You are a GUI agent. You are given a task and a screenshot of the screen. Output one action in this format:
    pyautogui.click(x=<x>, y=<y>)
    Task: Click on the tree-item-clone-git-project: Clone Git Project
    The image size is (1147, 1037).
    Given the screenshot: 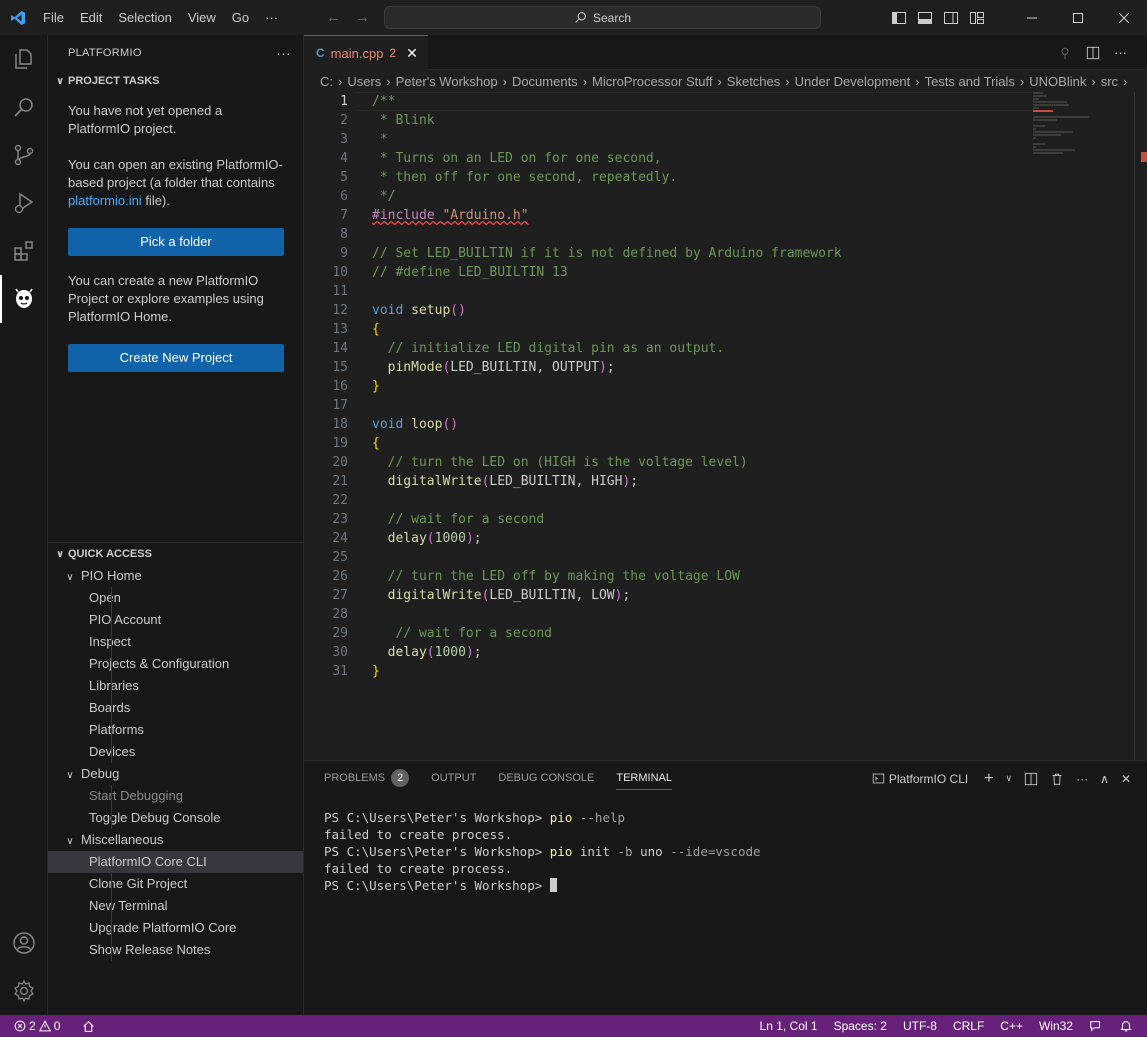 What is the action you would take?
    pyautogui.click(x=175, y=884)
    